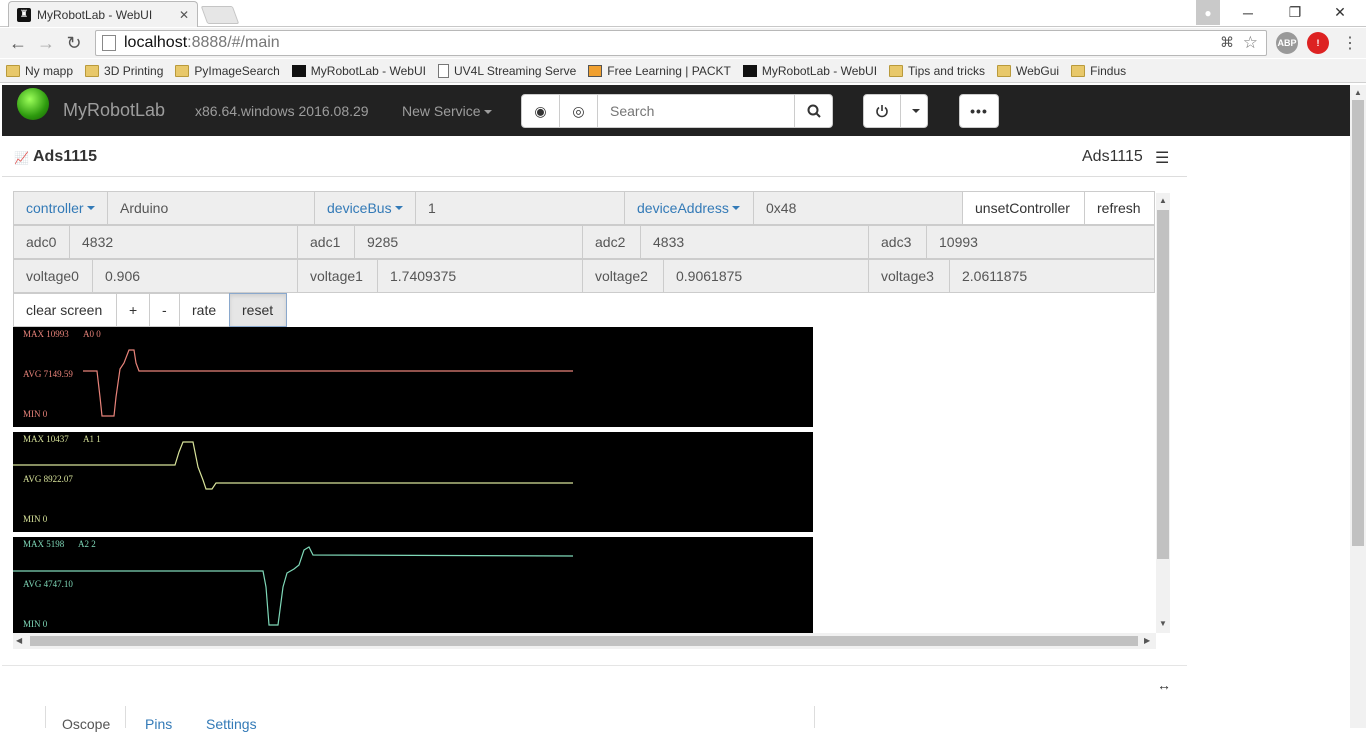 This screenshot has width=1366, height=732. Describe the element at coordinates (204, 310) in the screenshot. I see `rate-button: rate` at that location.